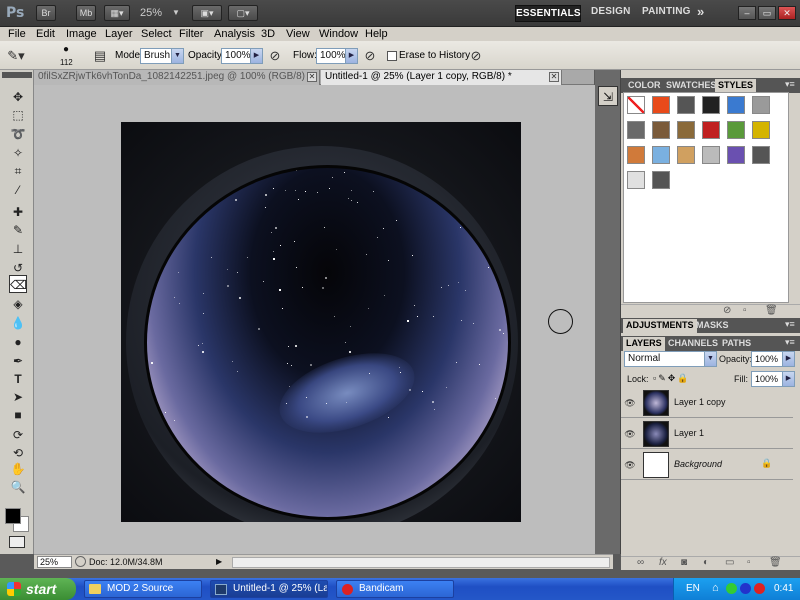  Describe the element at coordinates (18, 284) in the screenshot. I see `eraser-tool-icon: ⌫` at that location.